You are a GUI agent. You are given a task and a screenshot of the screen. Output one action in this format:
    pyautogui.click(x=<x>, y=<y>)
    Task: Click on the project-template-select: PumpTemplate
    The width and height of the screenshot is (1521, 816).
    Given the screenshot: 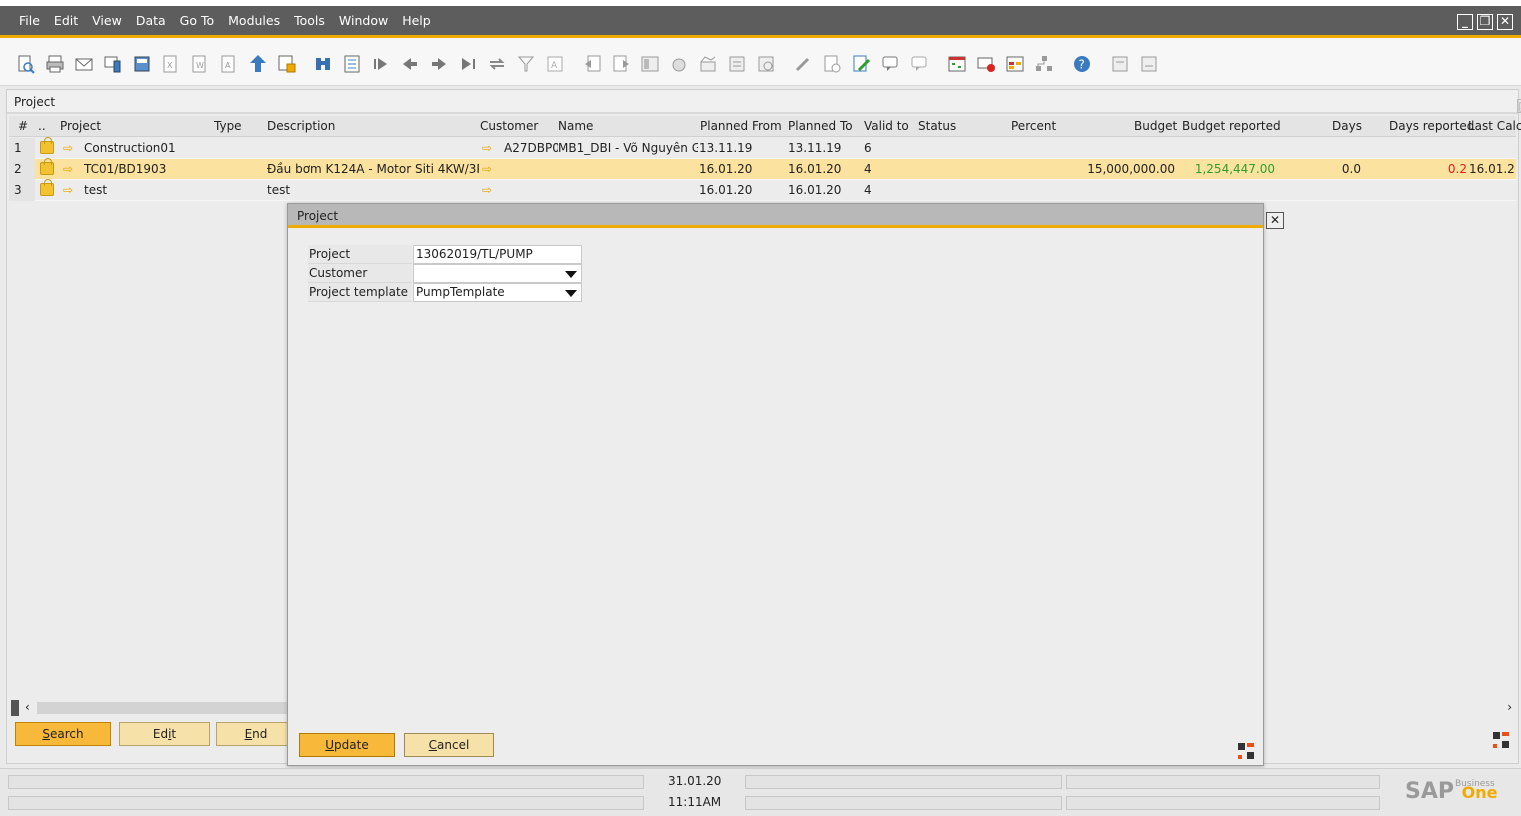 What is the action you would take?
    pyautogui.click(x=497, y=292)
    